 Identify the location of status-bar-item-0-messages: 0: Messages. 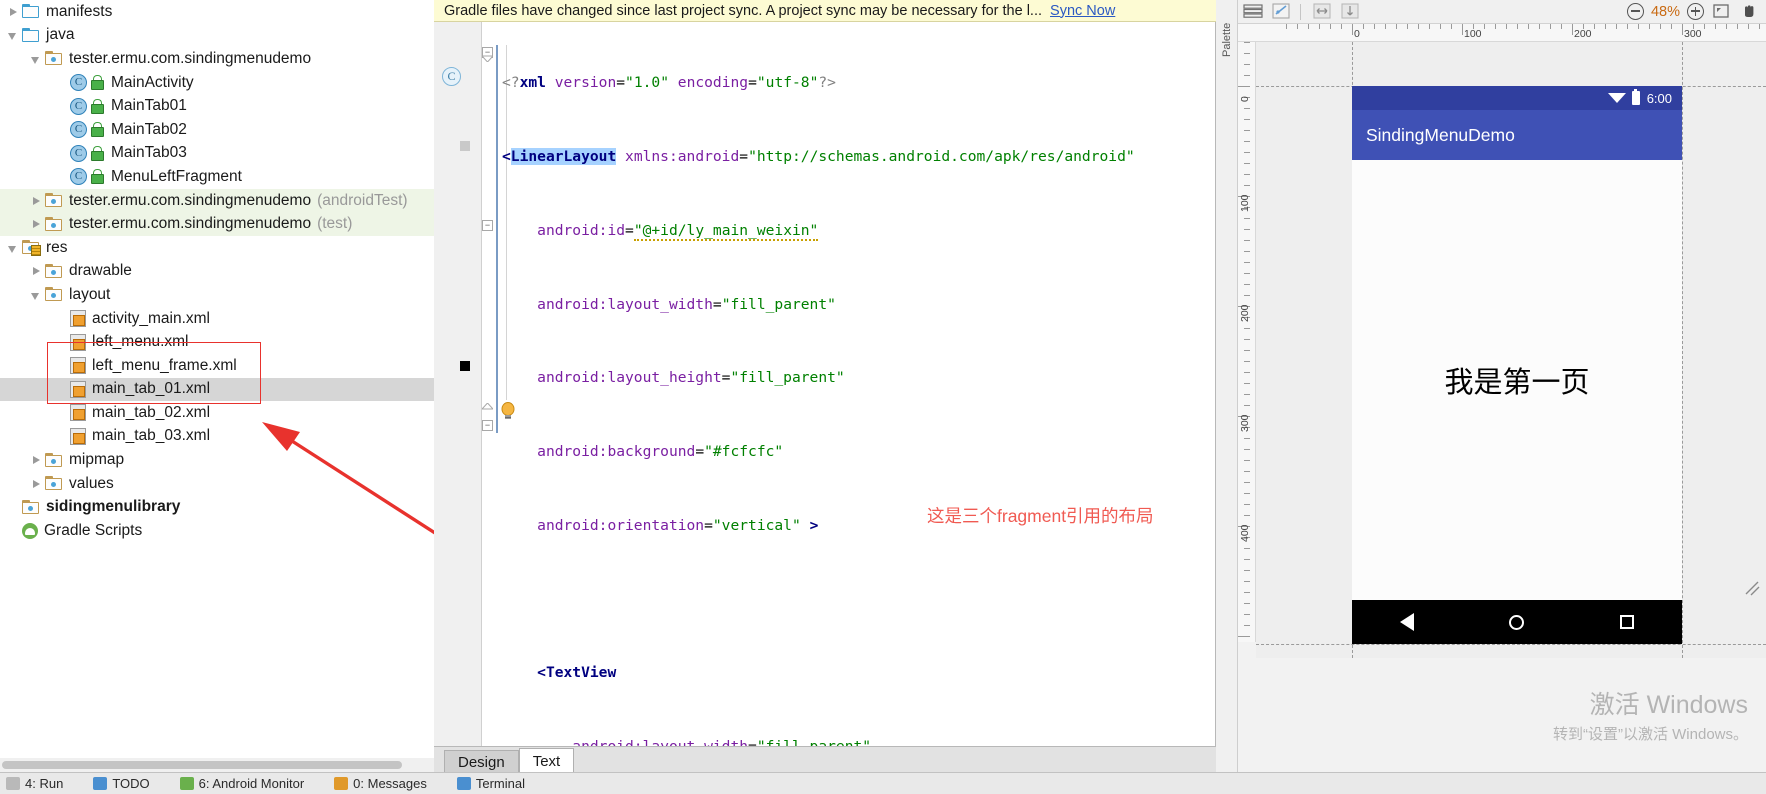
(380, 783).